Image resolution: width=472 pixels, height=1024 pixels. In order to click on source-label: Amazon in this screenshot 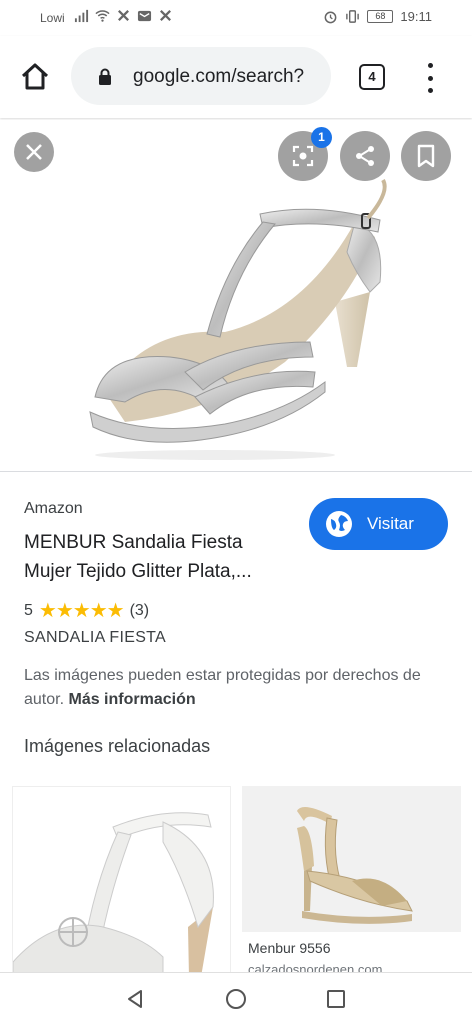, I will do `click(53, 509)`.